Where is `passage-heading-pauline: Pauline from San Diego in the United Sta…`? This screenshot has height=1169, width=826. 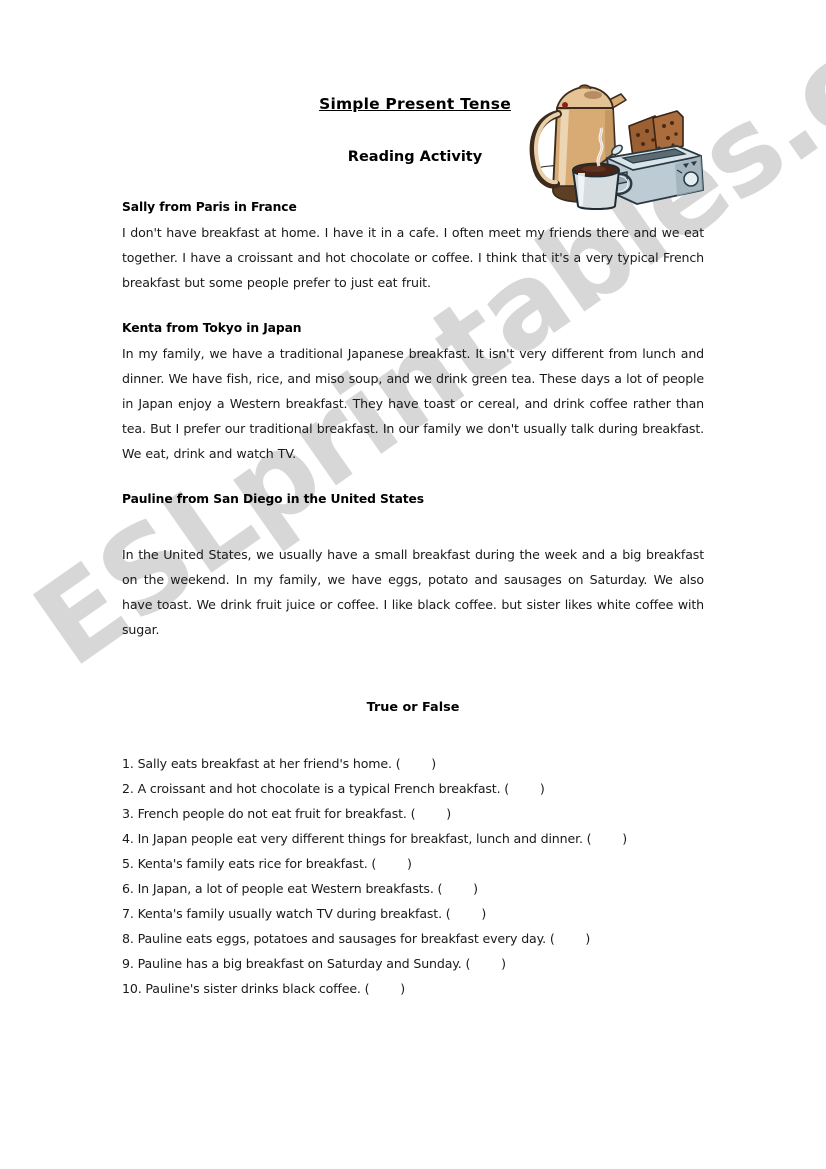 passage-heading-pauline: Pauline from San Diego in the United Sta… is located at coordinates (273, 499).